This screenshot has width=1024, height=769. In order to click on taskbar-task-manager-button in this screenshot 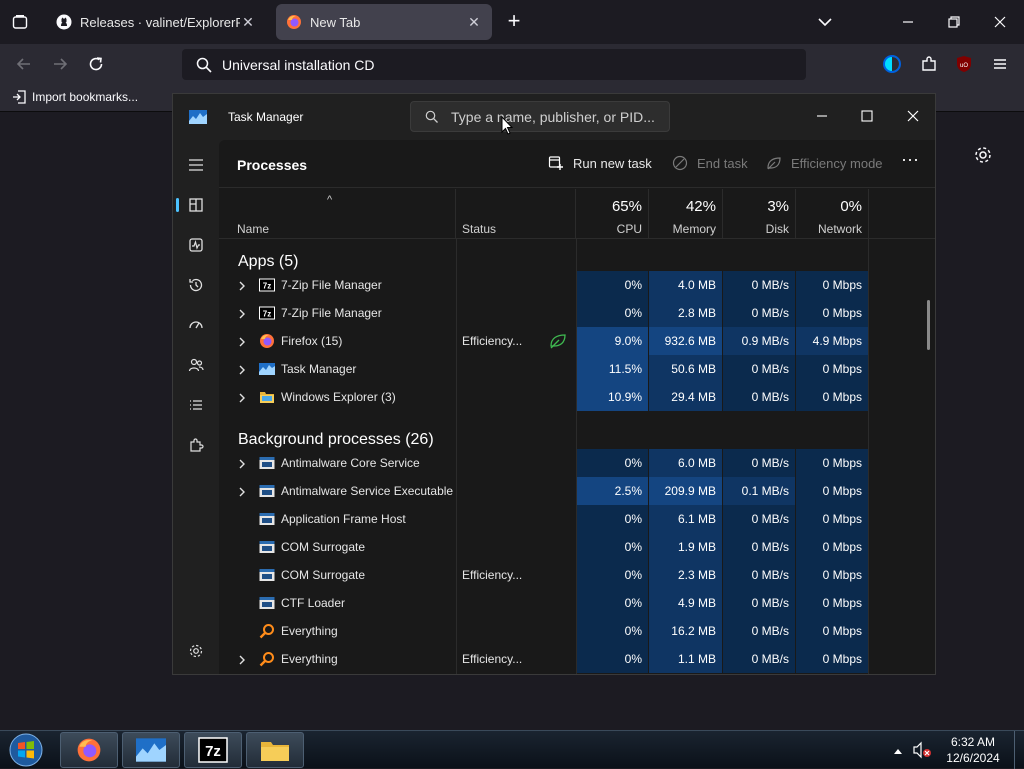, I will do `click(151, 750)`.